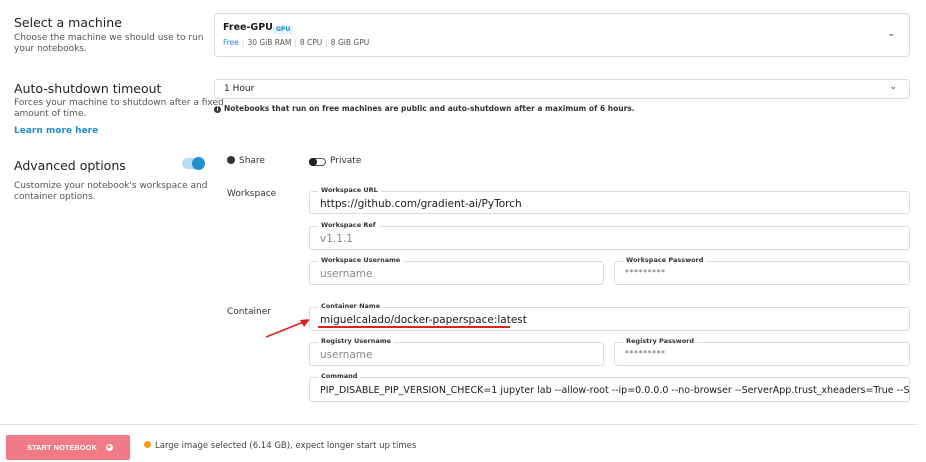 Image resolution: width=926 pixels, height=462 pixels. What do you see at coordinates (109, 38) in the screenshot?
I see `machine-desc-line1: Choose the machine we should use to run` at bounding box center [109, 38].